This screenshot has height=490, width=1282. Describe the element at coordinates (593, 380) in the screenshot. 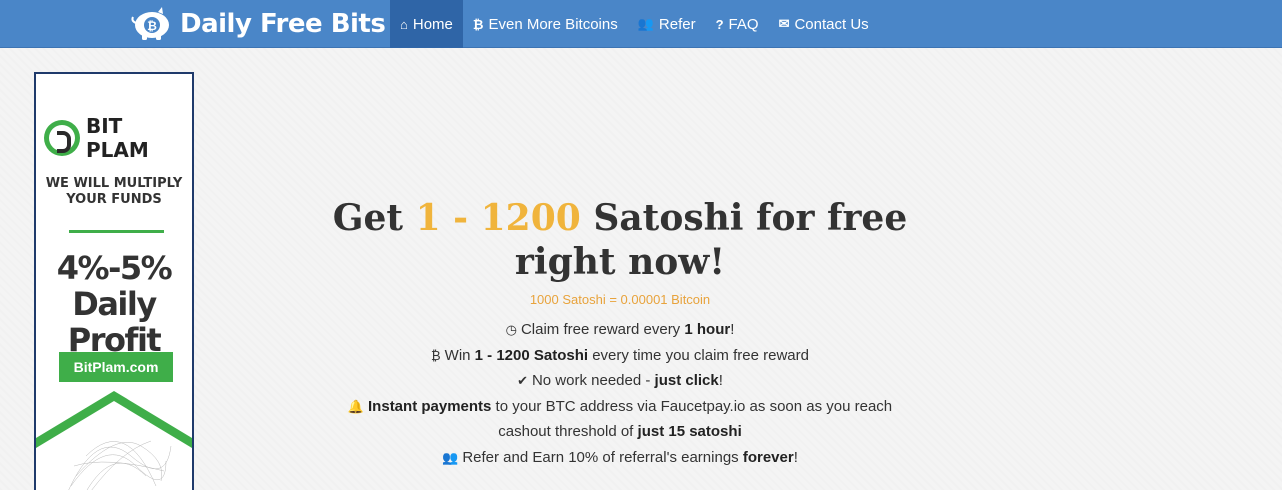

I see `feature-text: No work needed -` at that location.